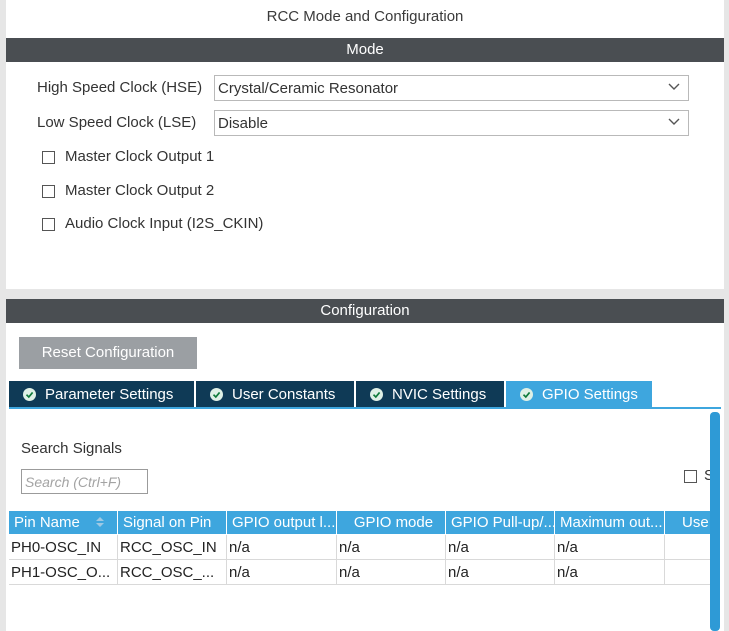 The width and height of the screenshot is (729, 631). Describe the element at coordinates (451, 88) in the screenshot. I see `hse-select: Crystal/Ceramic Resonator` at that location.